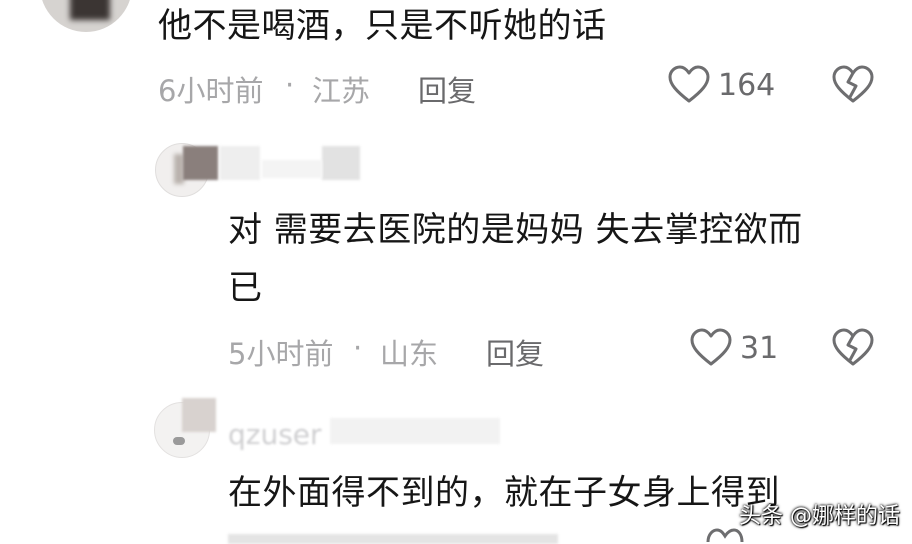 The width and height of the screenshot is (912, 544). Describe the element at coordinates (86, 16) in the screenshot. I see `avatar` at that location.